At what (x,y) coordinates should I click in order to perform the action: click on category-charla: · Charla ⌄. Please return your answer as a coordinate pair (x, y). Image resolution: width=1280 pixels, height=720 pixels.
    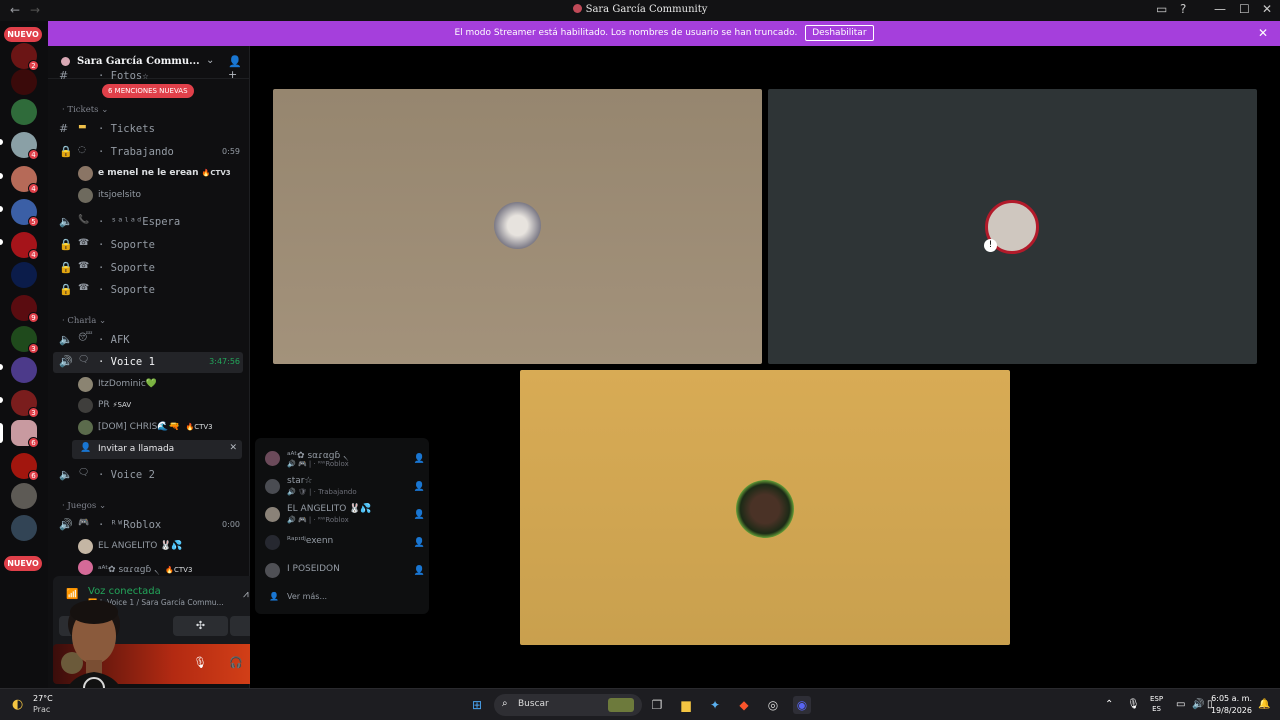
    Looking at the image, I should click on (84, 321).